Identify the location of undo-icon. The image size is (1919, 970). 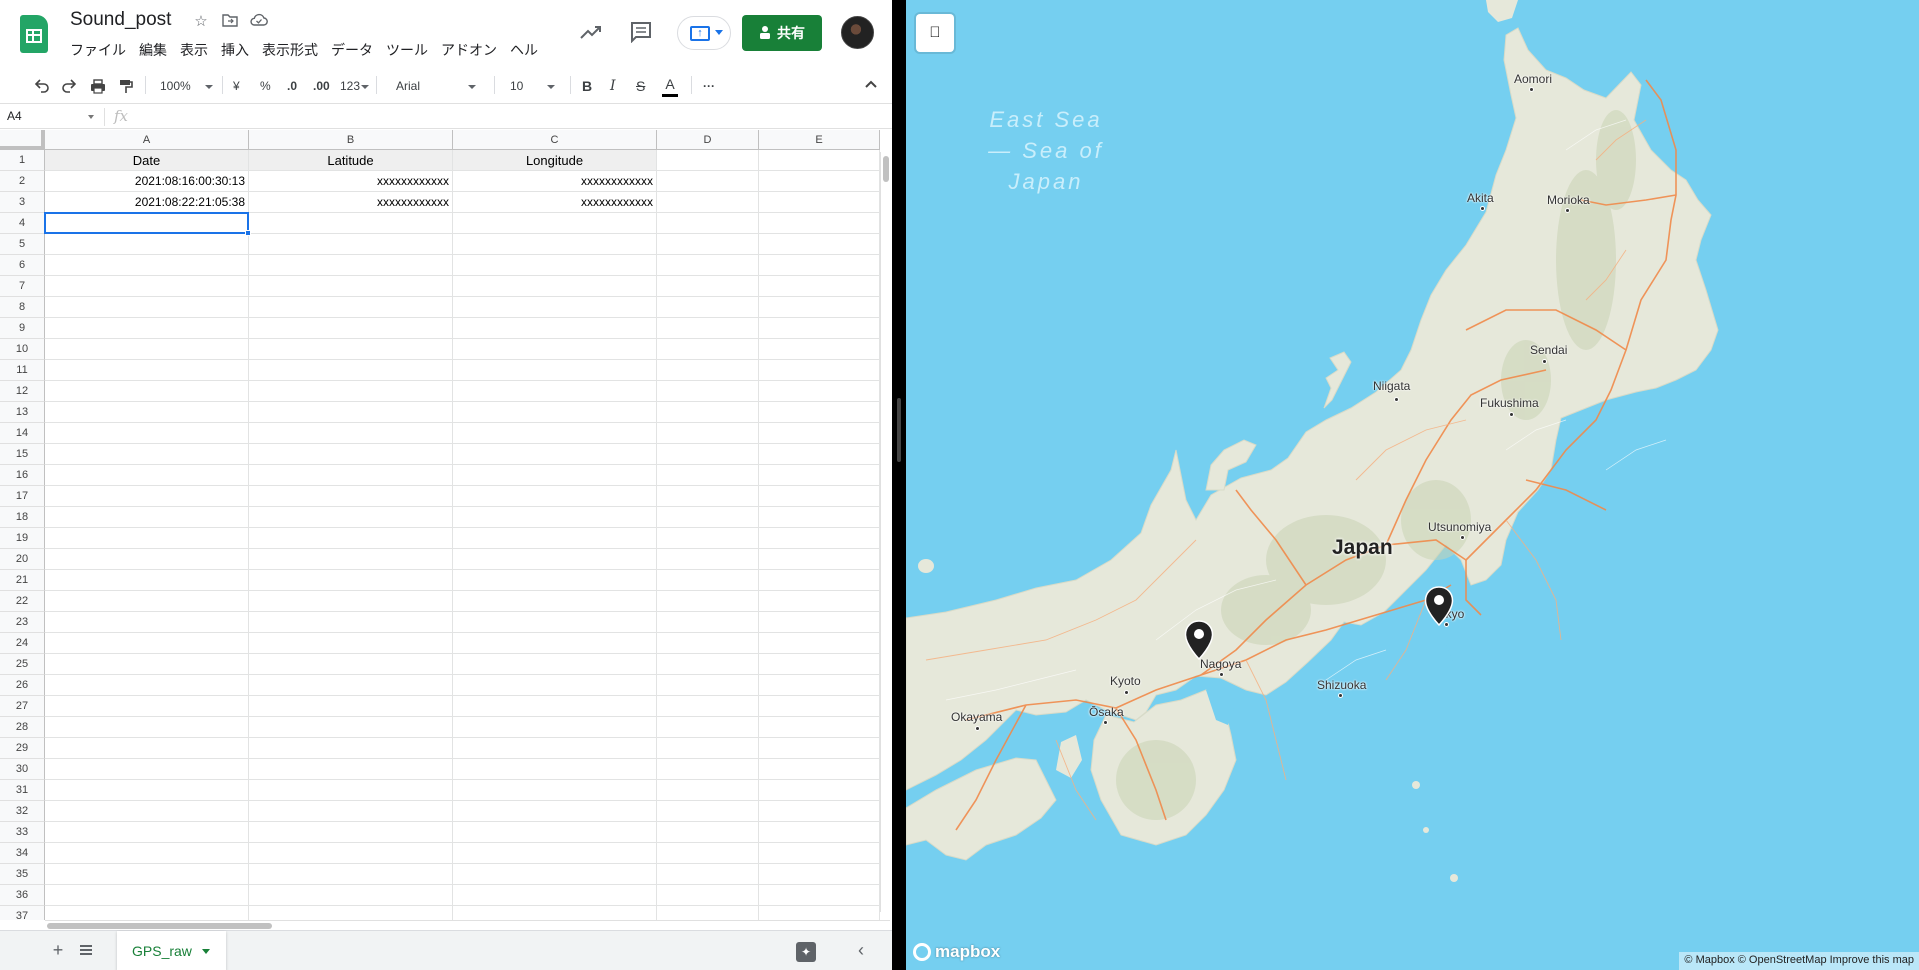
(42, 86).